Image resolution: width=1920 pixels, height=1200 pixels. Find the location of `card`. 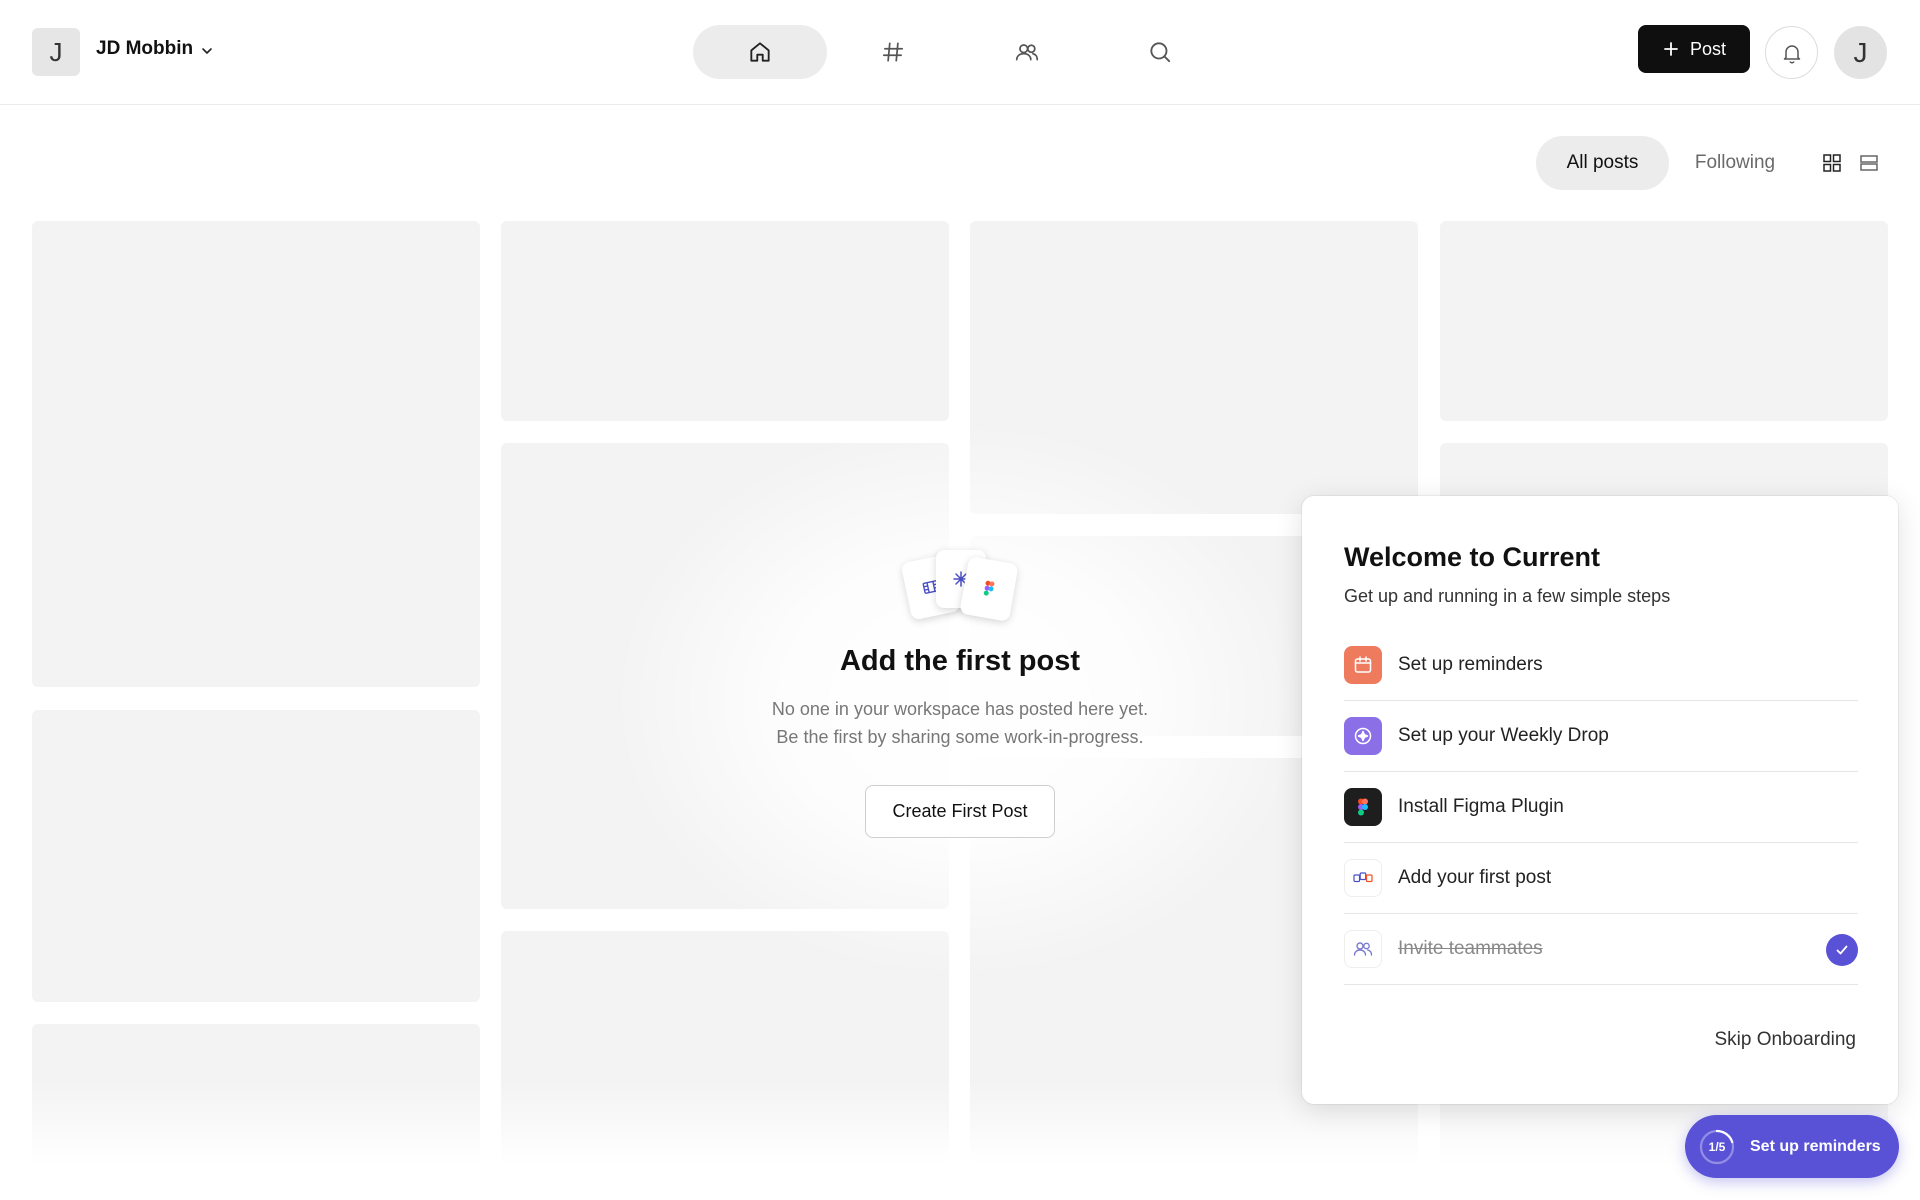

card is located at coordinates (989, 589).